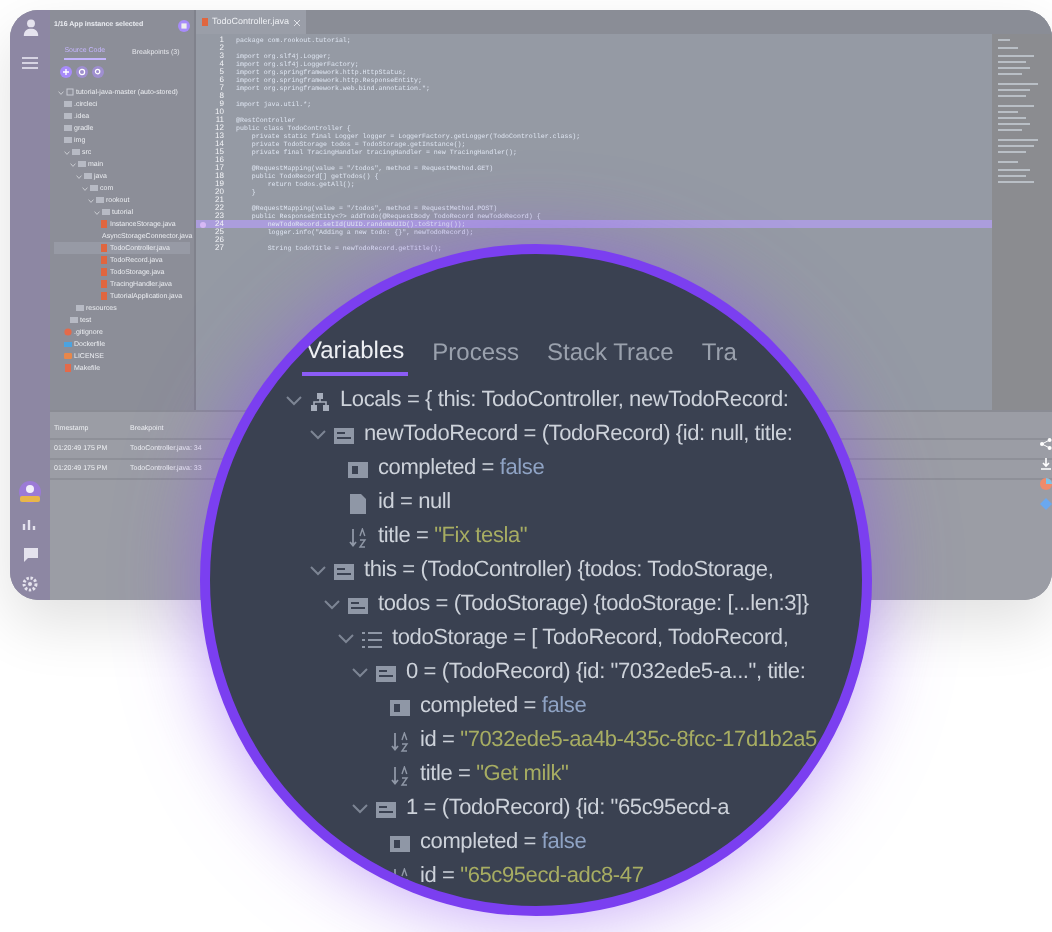 The image size is (1052, 932). I want to click on variable-entry: id = null, so click(414, 503).